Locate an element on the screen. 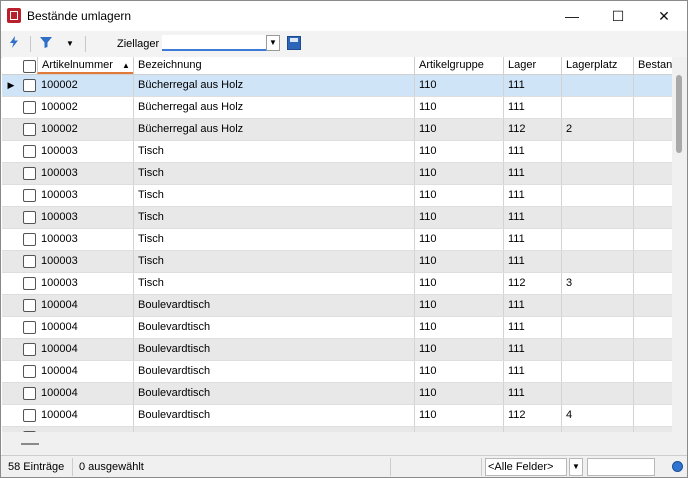 This screenshot has height=478, width=688. ziellager-label: Ziellager is located at coordinates (138, 44).